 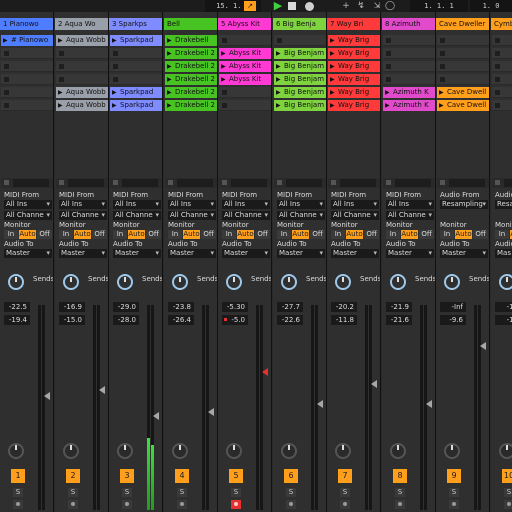 I want to click on track-title: Bell, so click(x=190, y=24).